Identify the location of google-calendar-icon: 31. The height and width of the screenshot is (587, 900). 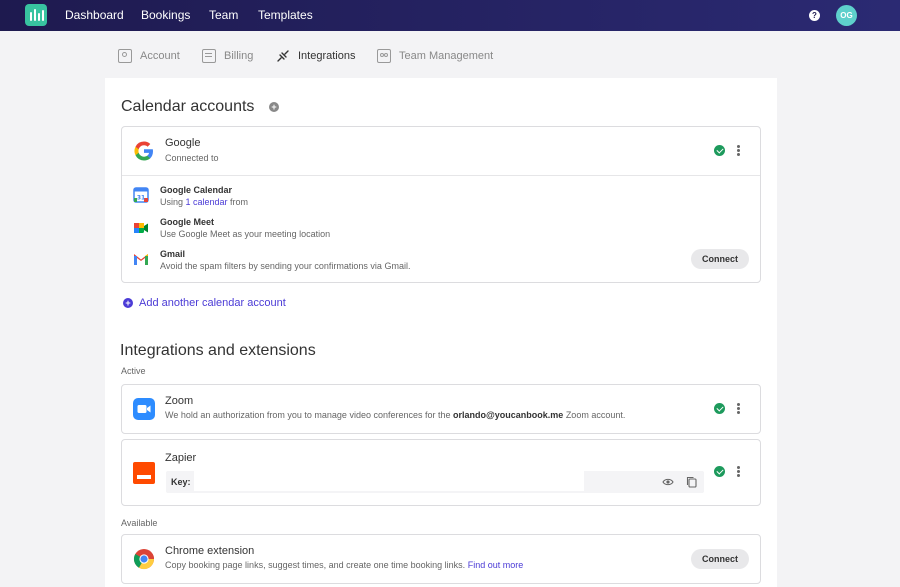
(141, 195).